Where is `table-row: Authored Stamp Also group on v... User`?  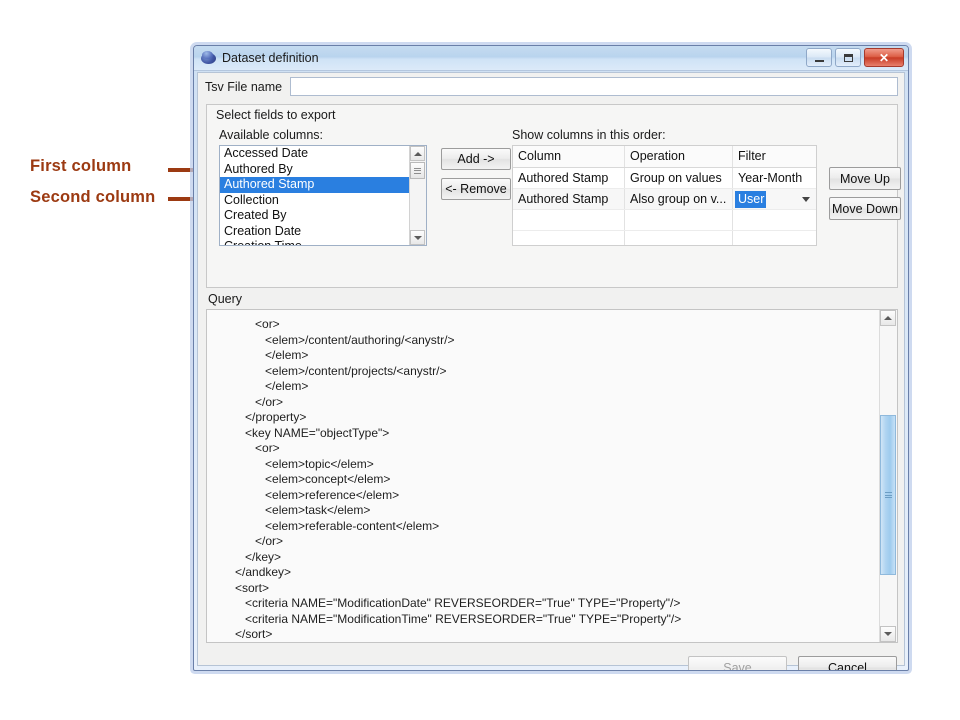 table-row: Authored Stamp Also group on v... User is located at coordinates (664, 199).